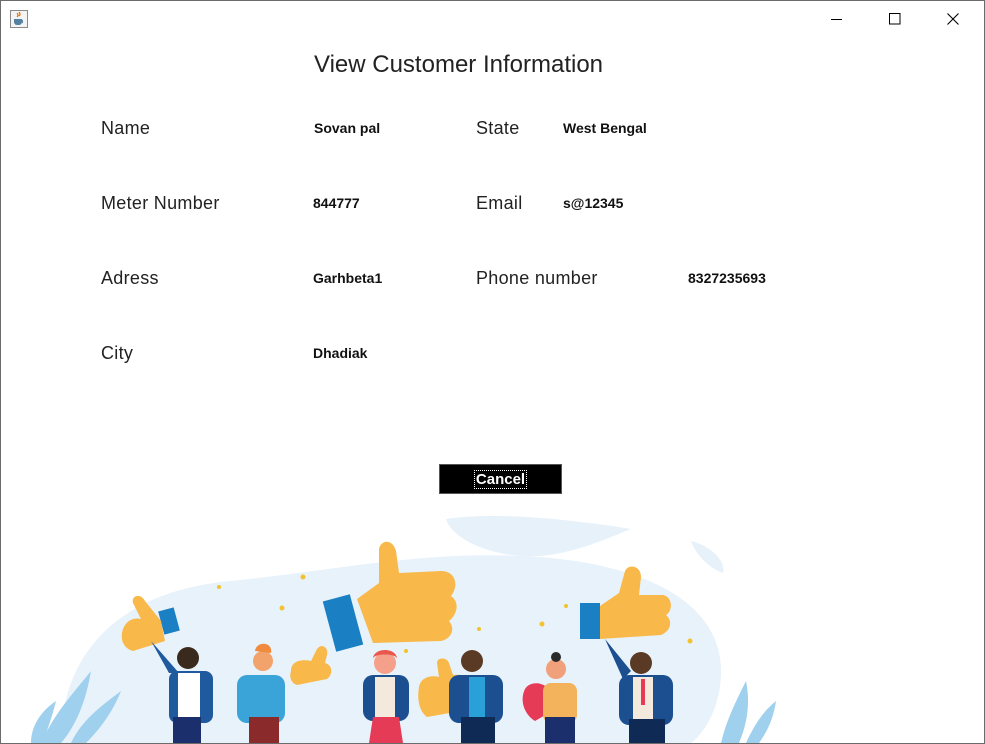 This screenshot has height=744, width=985. I want to click on phone-number-label: Phone number, so click(537, 278).